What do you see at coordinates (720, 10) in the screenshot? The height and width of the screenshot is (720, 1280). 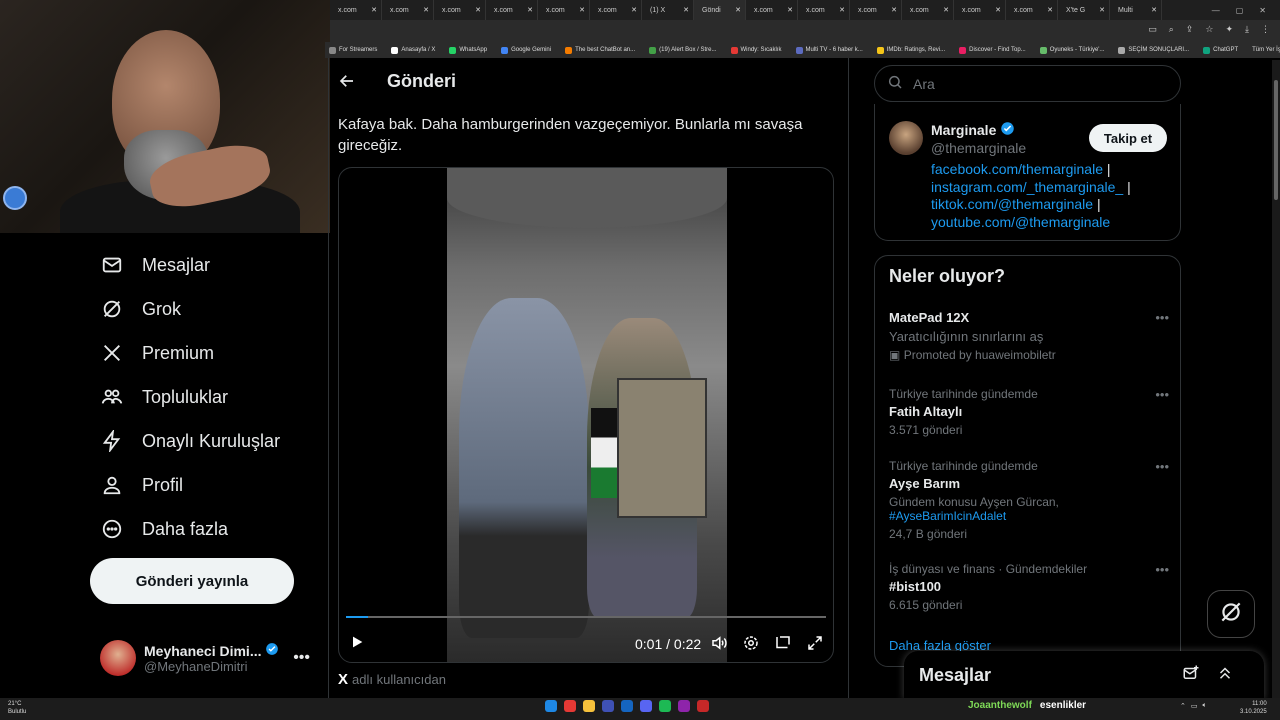 I see `browser-tab: Göndi ✕` at bounding box center [720, 10].